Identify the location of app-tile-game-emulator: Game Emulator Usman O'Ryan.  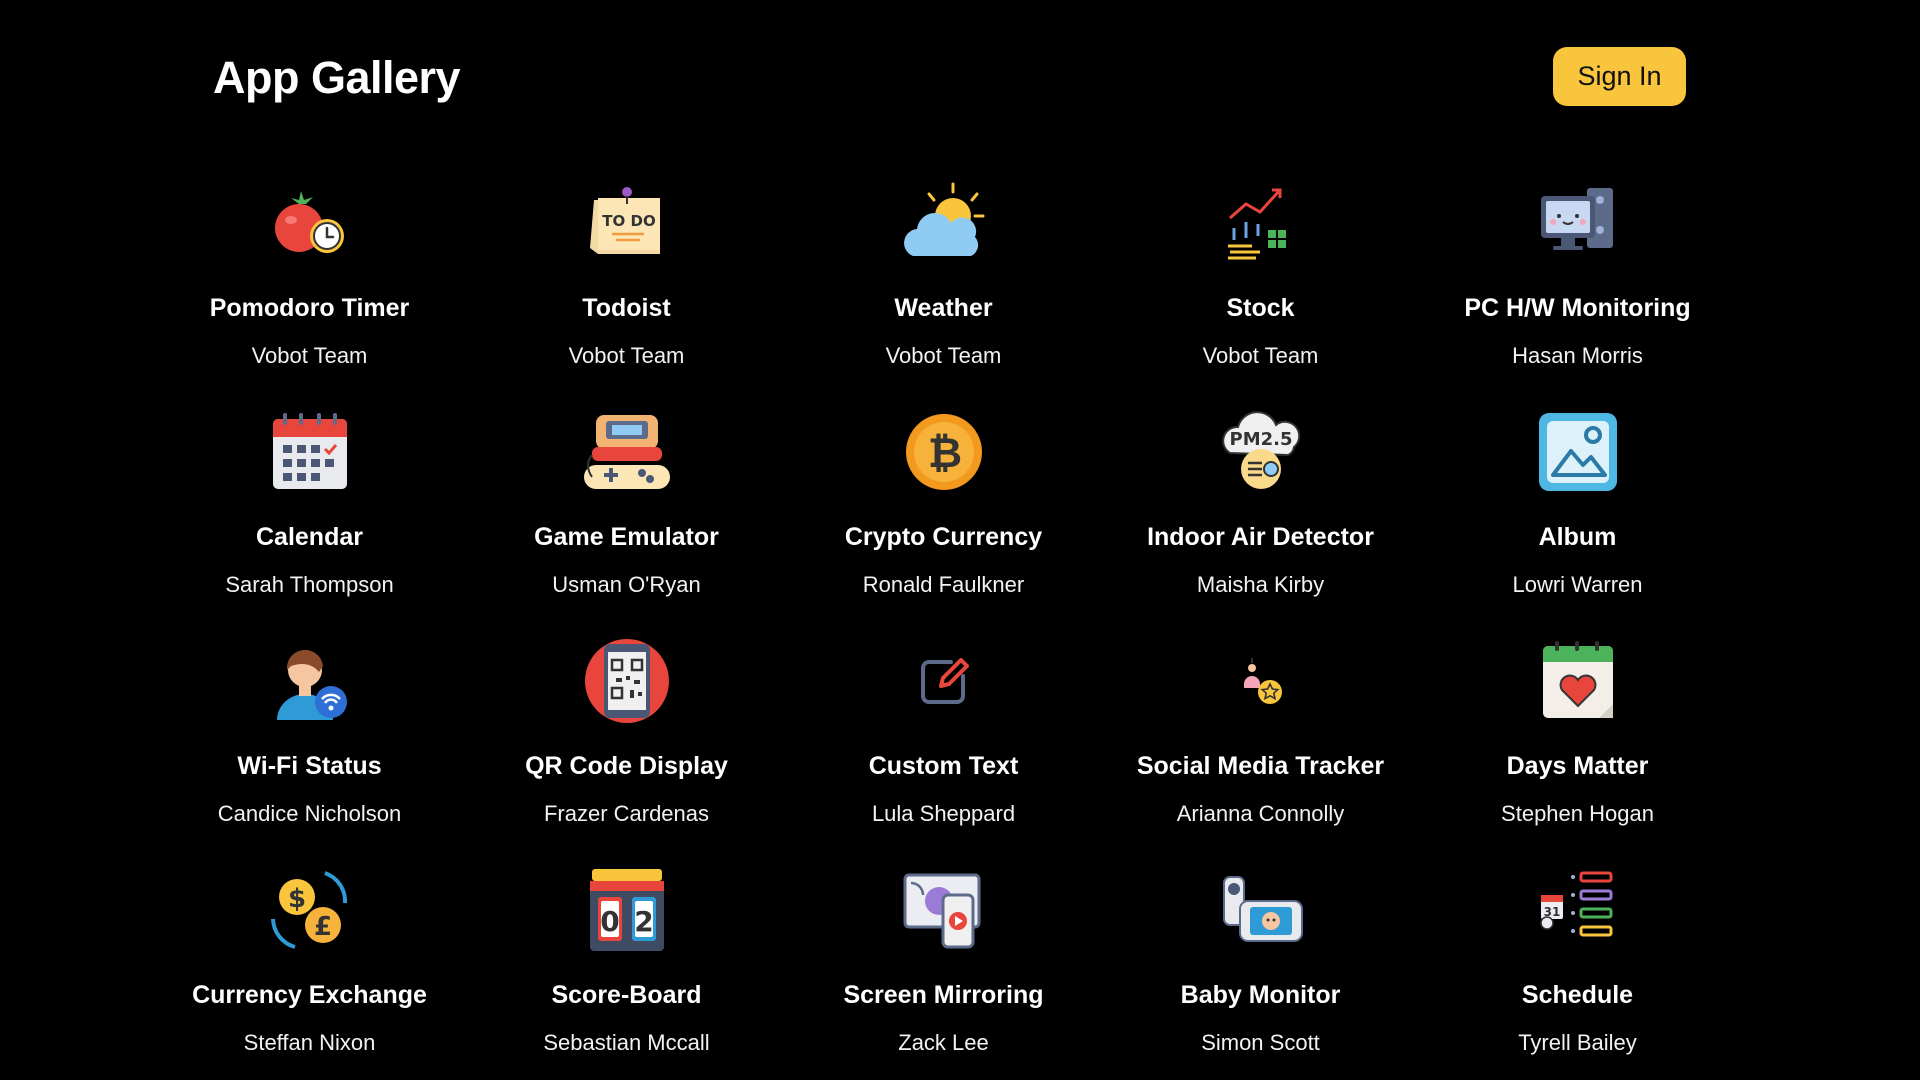
(626, 513).